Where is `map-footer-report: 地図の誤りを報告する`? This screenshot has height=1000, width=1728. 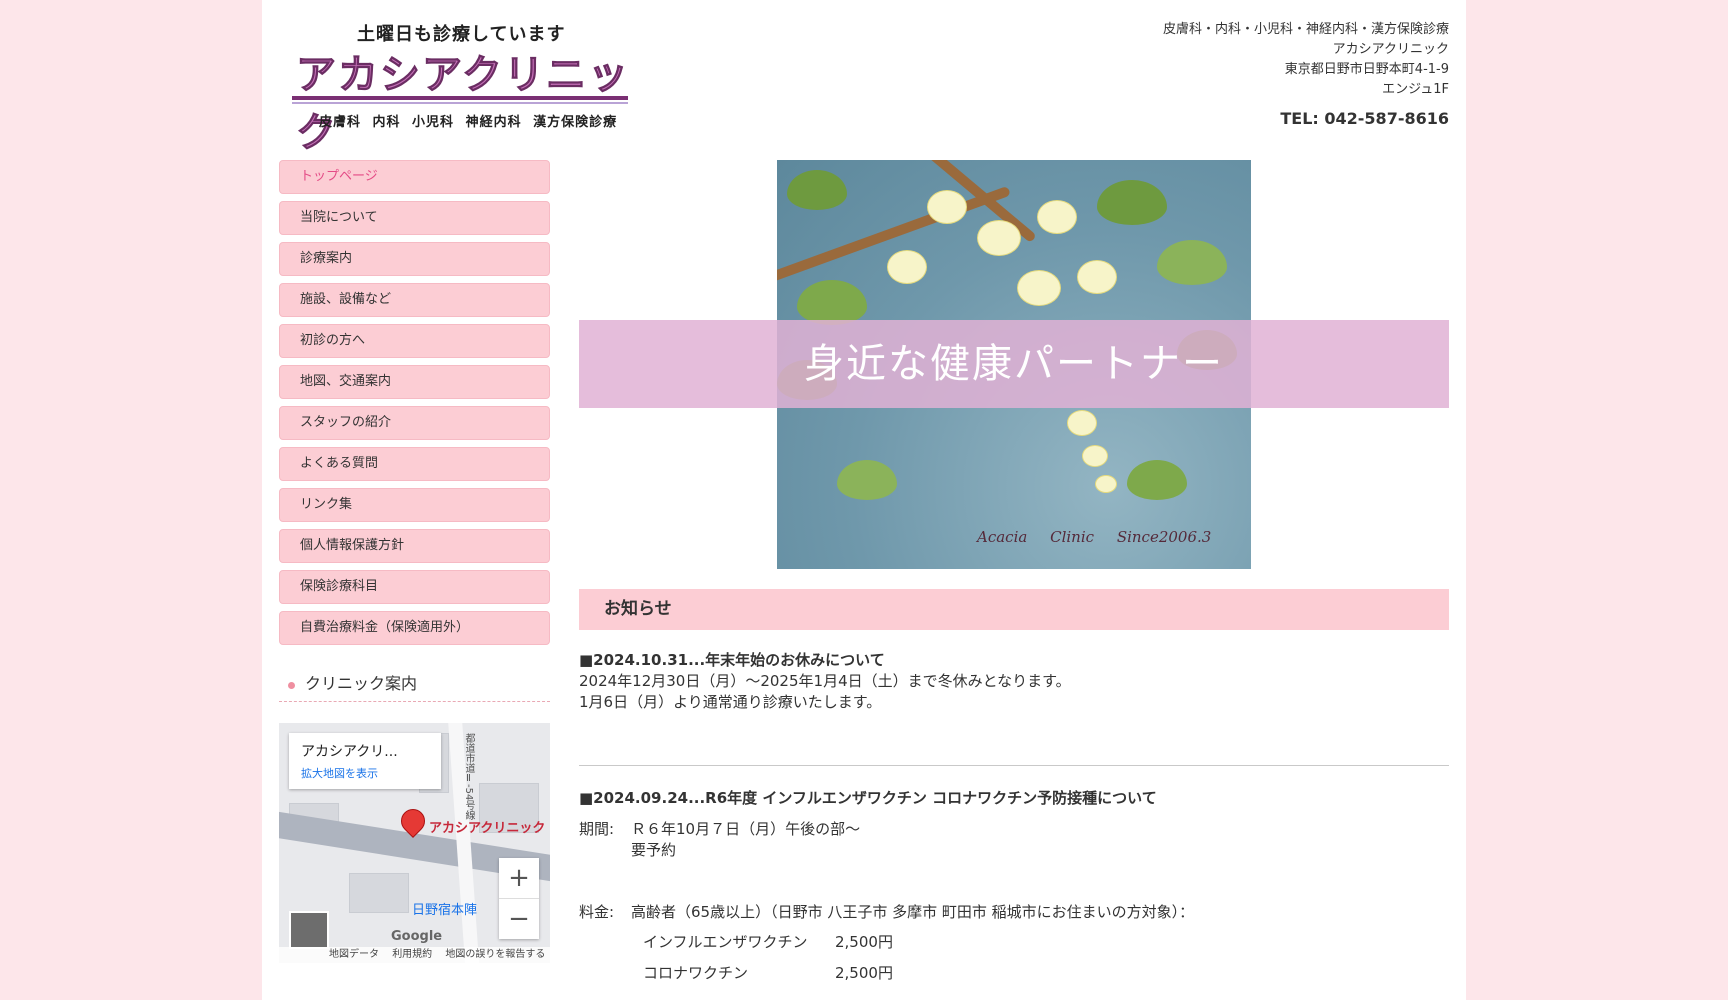
map-footer-report: 地図の誤りを報告する is located at coordinates (495, 954).